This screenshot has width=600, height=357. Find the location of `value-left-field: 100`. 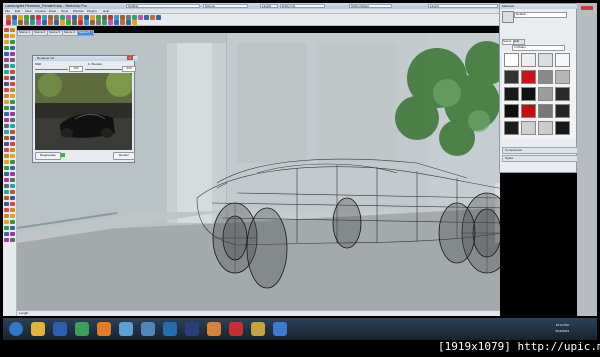

value-left-field: 100 is located at coordinates (76, 69).